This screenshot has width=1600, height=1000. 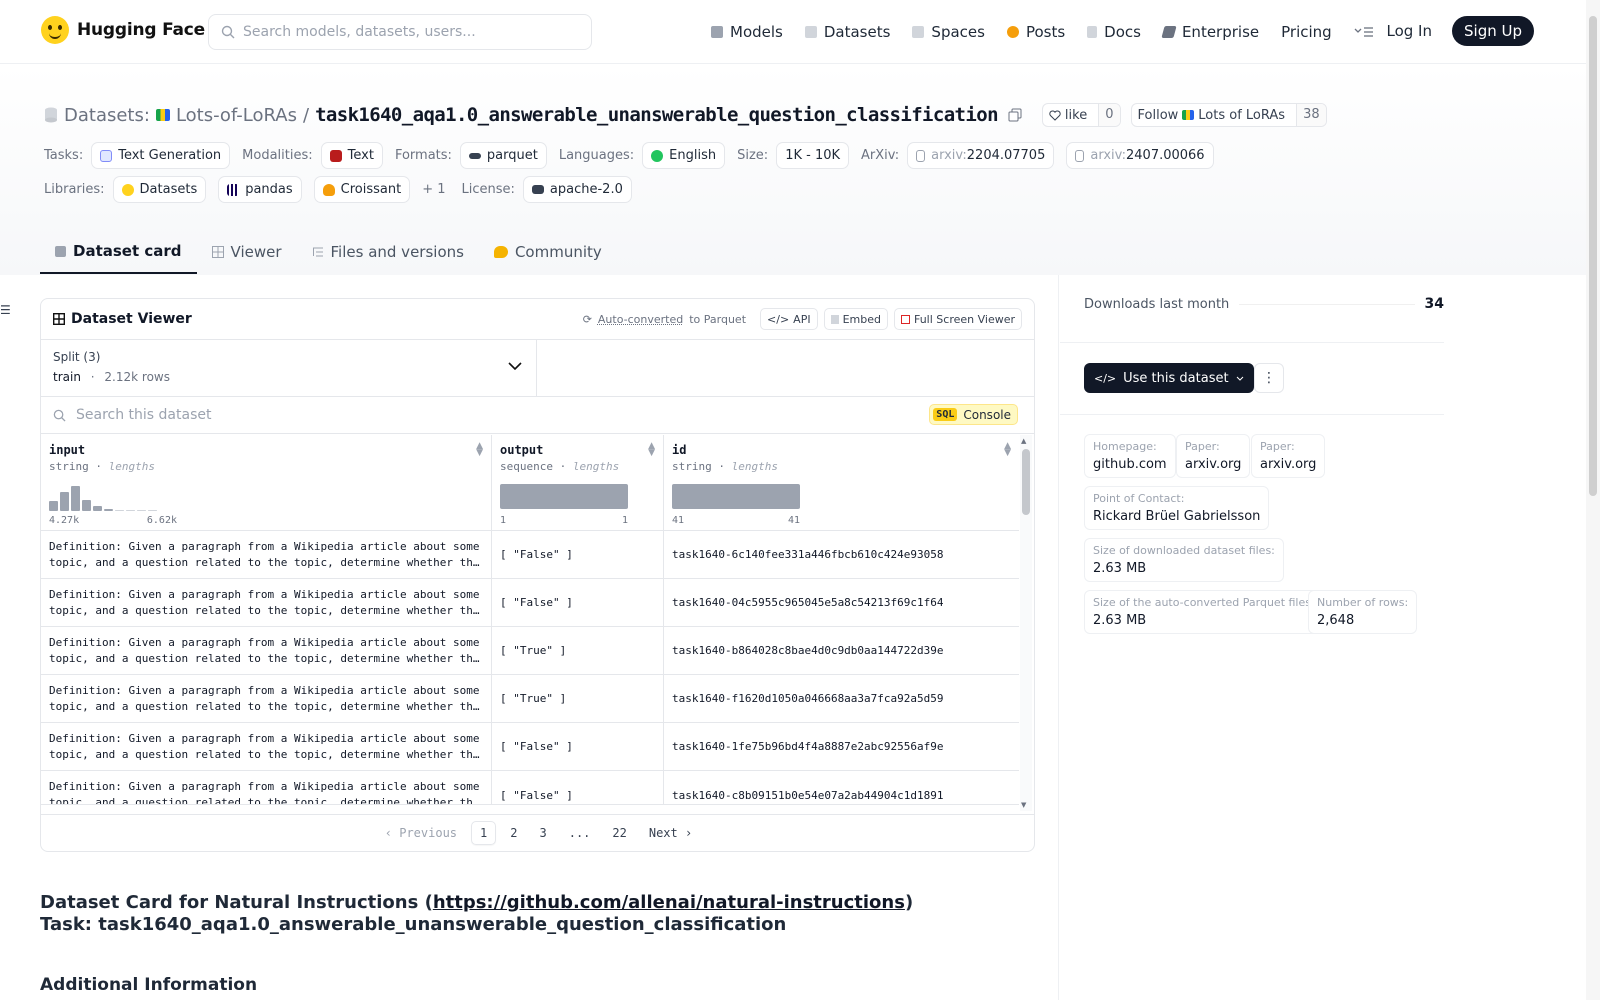 What do you see at coordinates (848, 32) in the screenshot?
I see `nav-datasets: Datasets` at bounding box center [848, 32].